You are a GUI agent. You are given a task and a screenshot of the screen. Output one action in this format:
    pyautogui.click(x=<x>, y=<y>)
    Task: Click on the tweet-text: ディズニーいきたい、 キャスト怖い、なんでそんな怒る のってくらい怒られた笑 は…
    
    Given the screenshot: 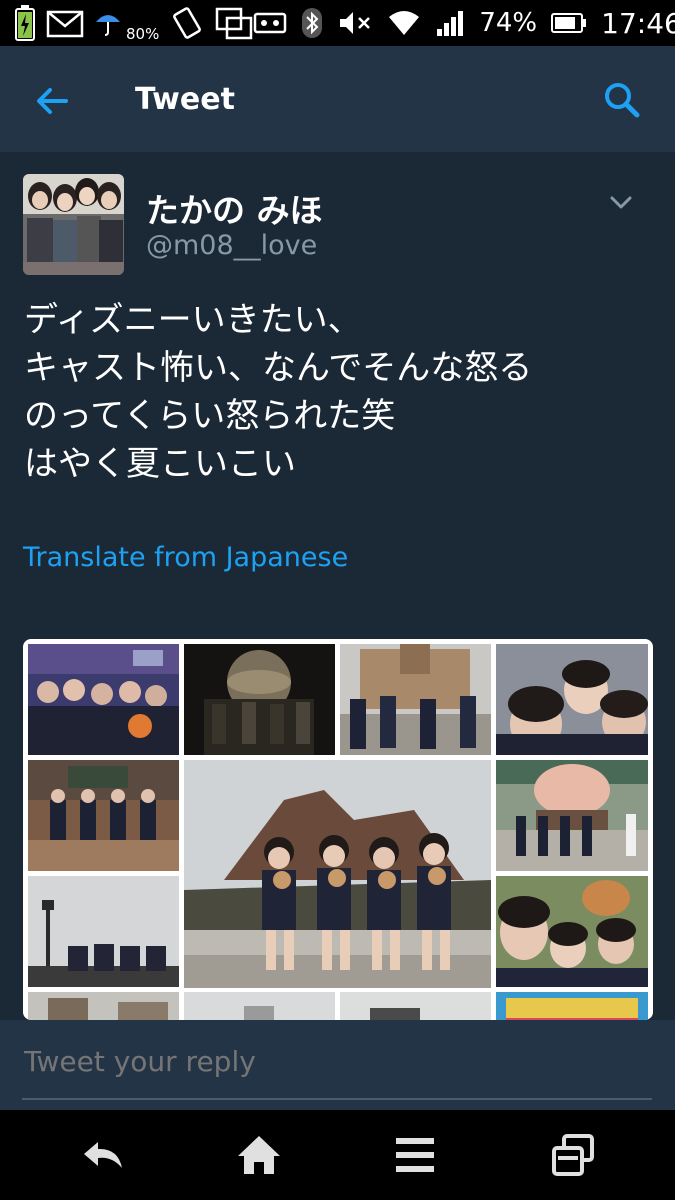 What is the action you would take?
    pyautogui.click(x=334, y=392)
    